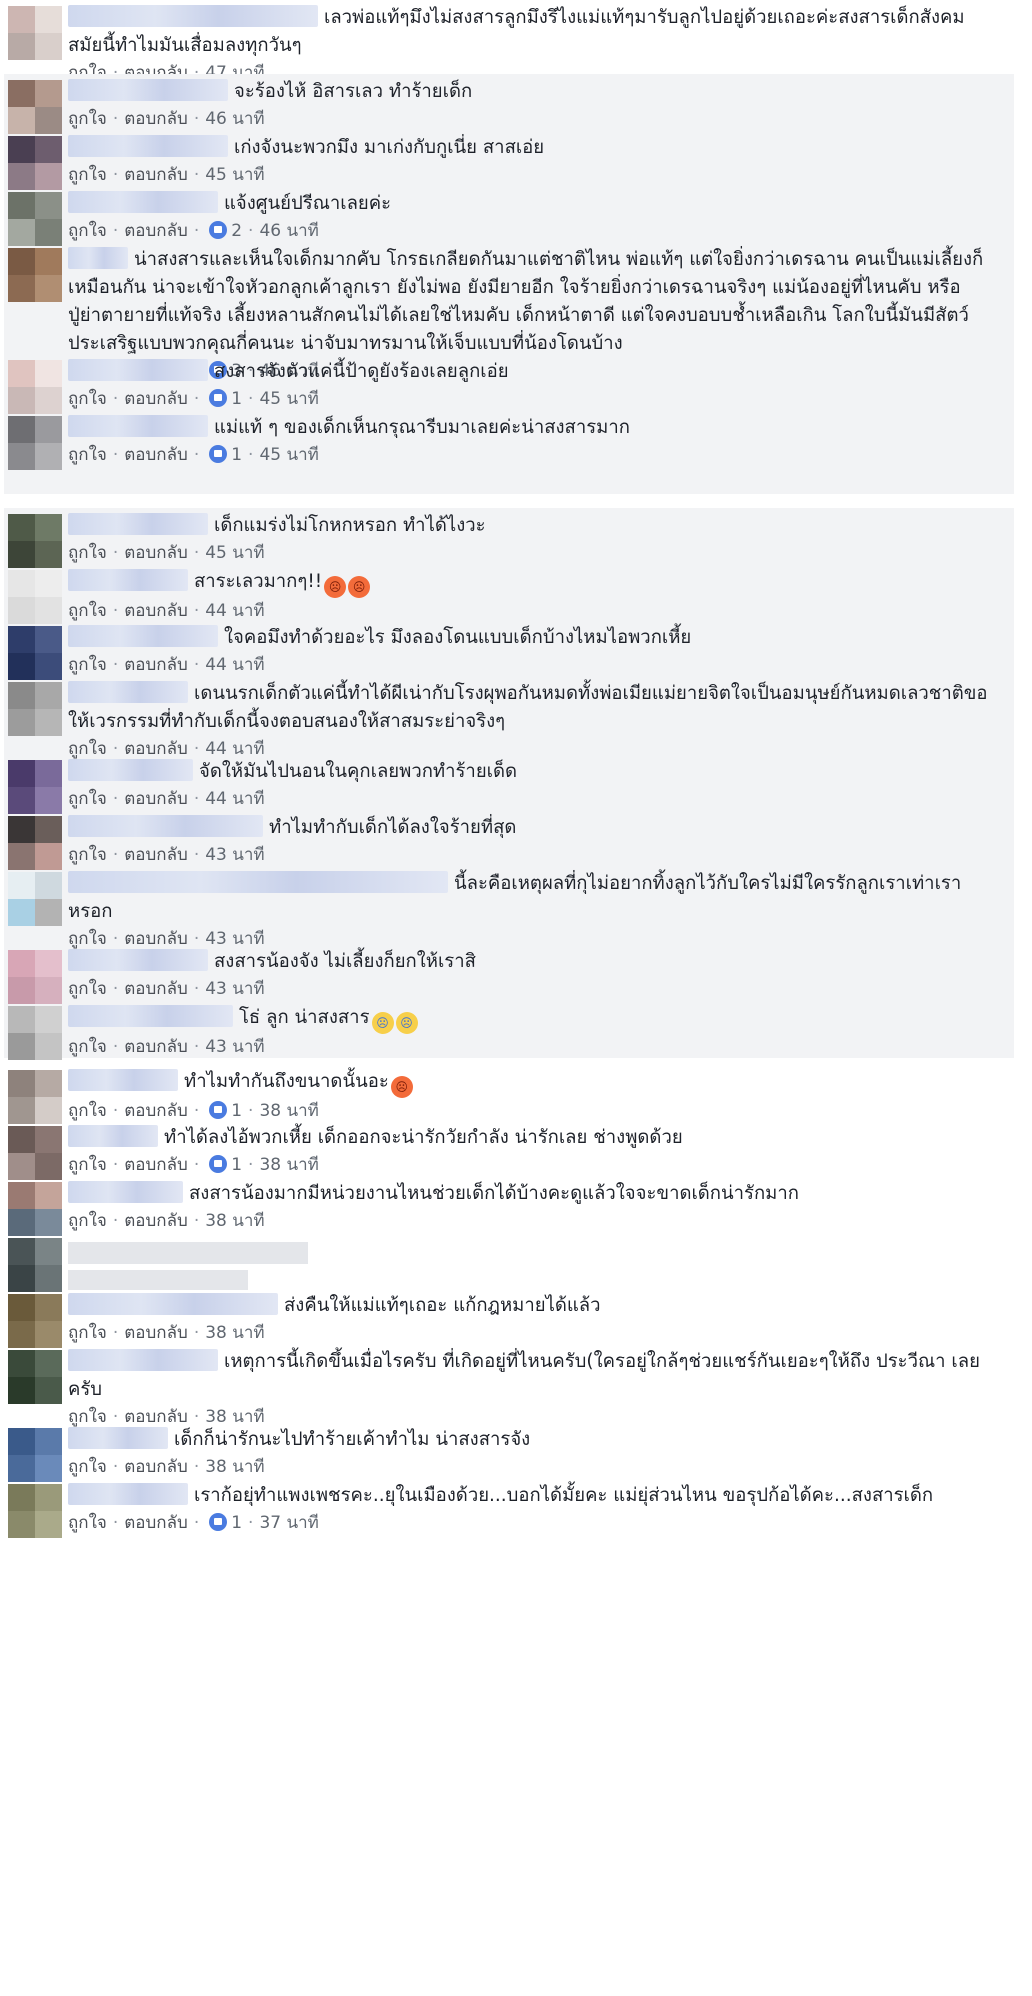 The width and height of the screenshot is (1032, 1996). Describe the element at coordinates (288, 1523) in the screenshot. I see `timestamp: 37 นาที` at that location.